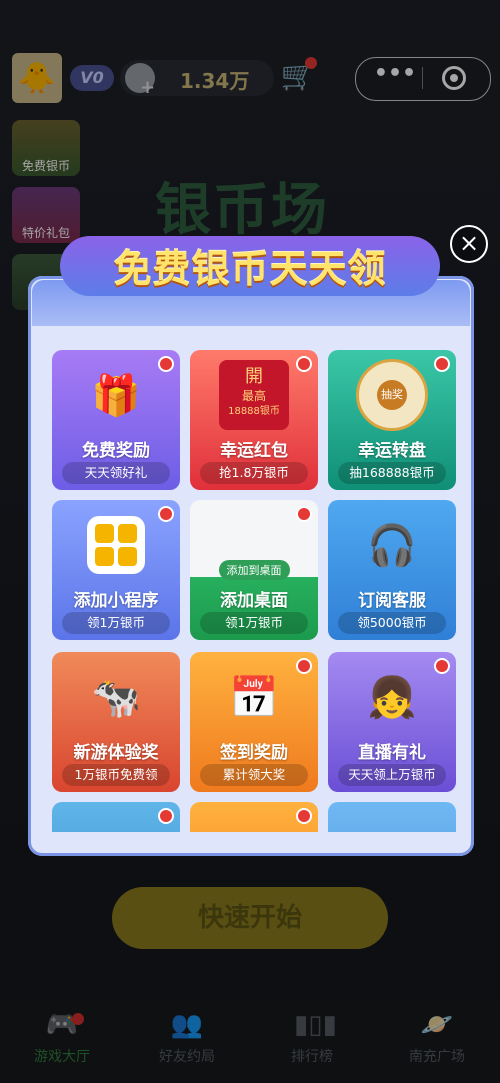 Image resolution: width=500 pixels, height=1083 pixels. Describe the element at coordinates (116, 451) in the screenshot. I see `card-title: 免费奖励` at that location.